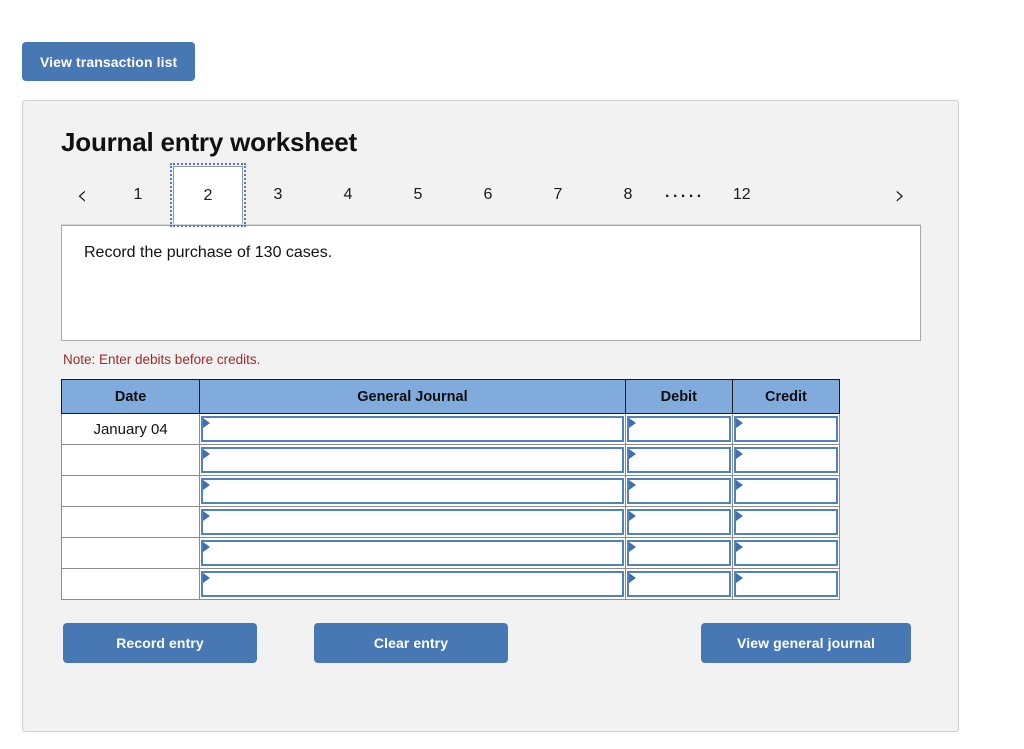 The width and height of the screenshot is (1024, 749). Describe the element at coordinates (558, 195) in the screenshot. I see `pager-page-7: 7` at that location.